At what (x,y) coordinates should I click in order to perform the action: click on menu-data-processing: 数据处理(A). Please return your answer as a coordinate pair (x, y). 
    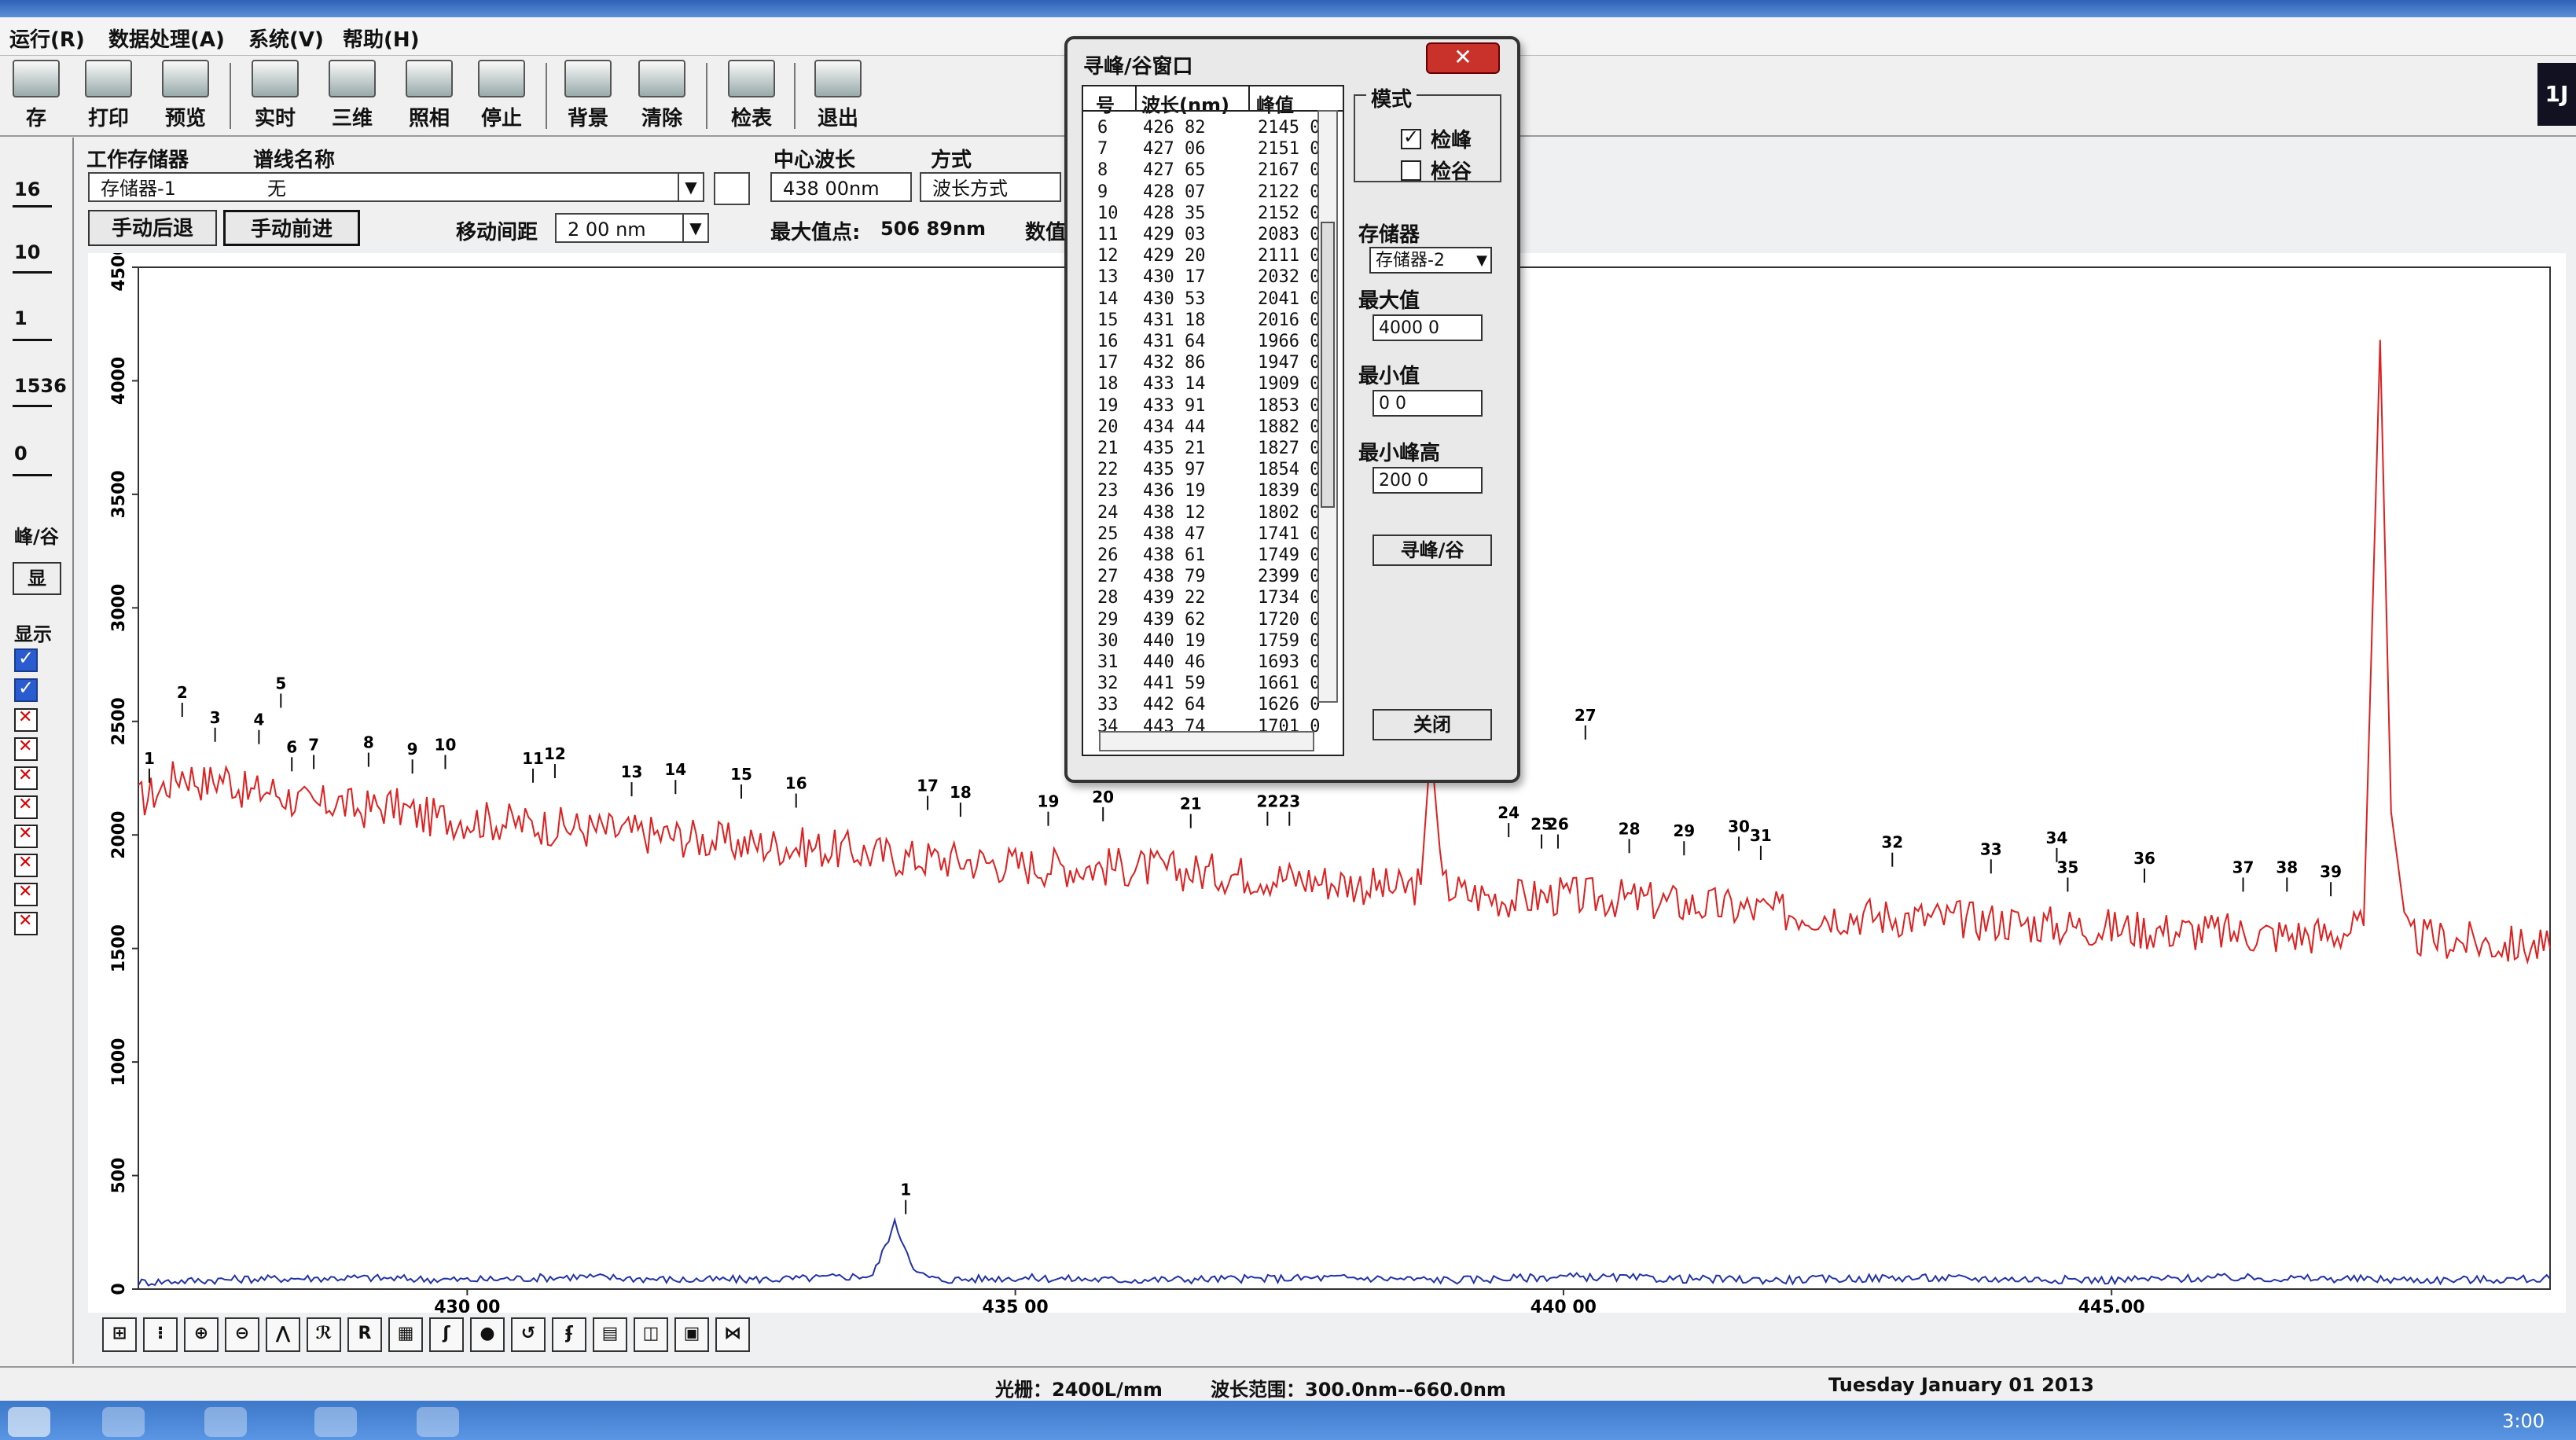
    Looking at the image, I should click on (166, 38).